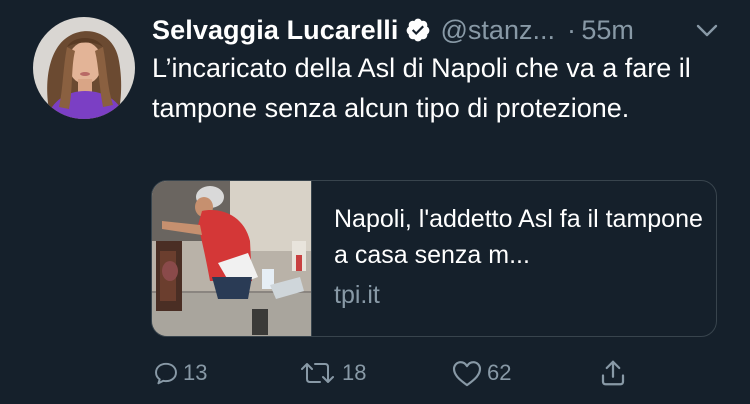 The height and width of the screenshot is (404, 750). I want to click on tweet-header: Selvaggia Lucarelli @stanz... · 55m, so click(393, 30).